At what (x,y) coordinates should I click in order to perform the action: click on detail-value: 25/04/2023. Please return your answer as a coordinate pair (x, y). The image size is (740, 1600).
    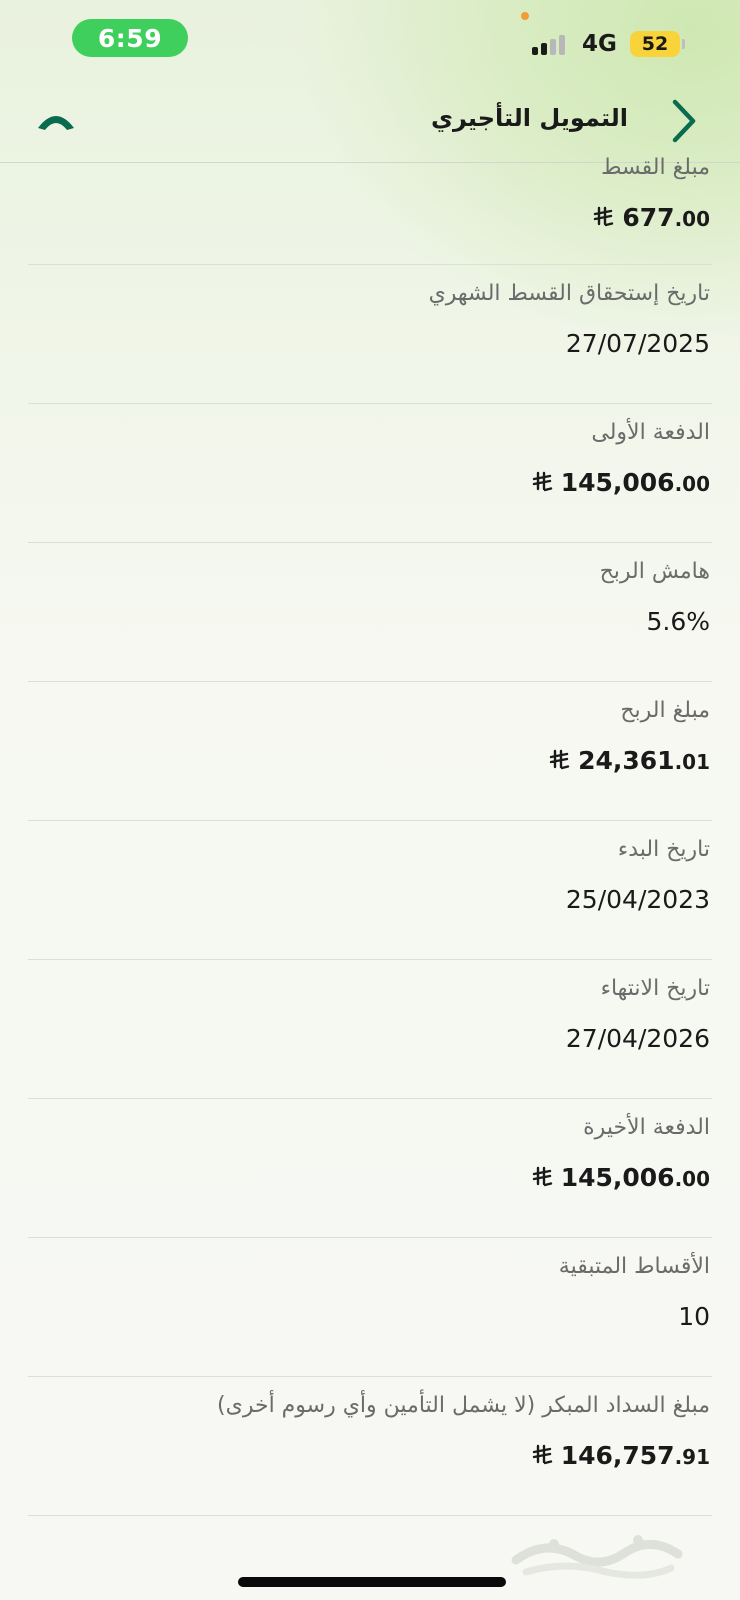
    Looking at the image, I should click on (637, 899).